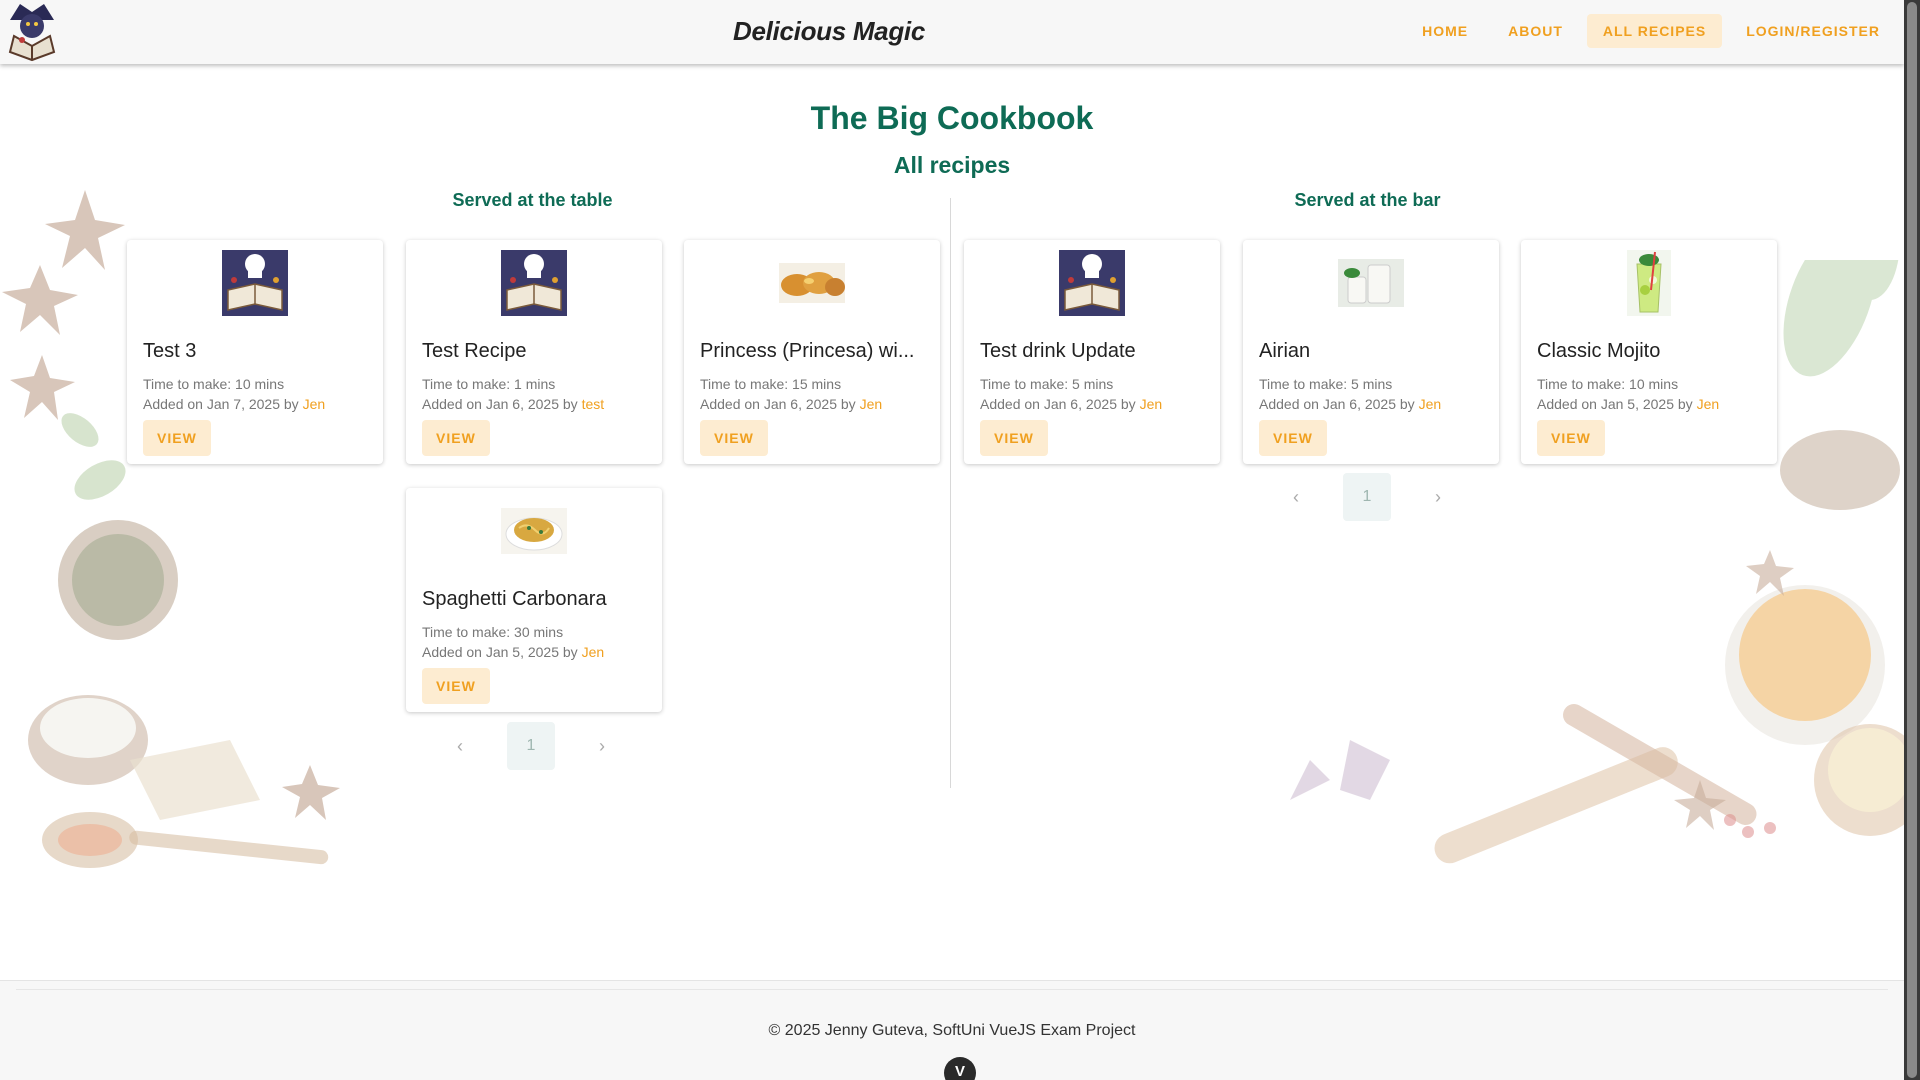 This screenshot has width=1920, height=1080. Describe the element at coordinates (1654, 31) in the screenshot. I see `nav-all-recipes: All Recipes` at that location.